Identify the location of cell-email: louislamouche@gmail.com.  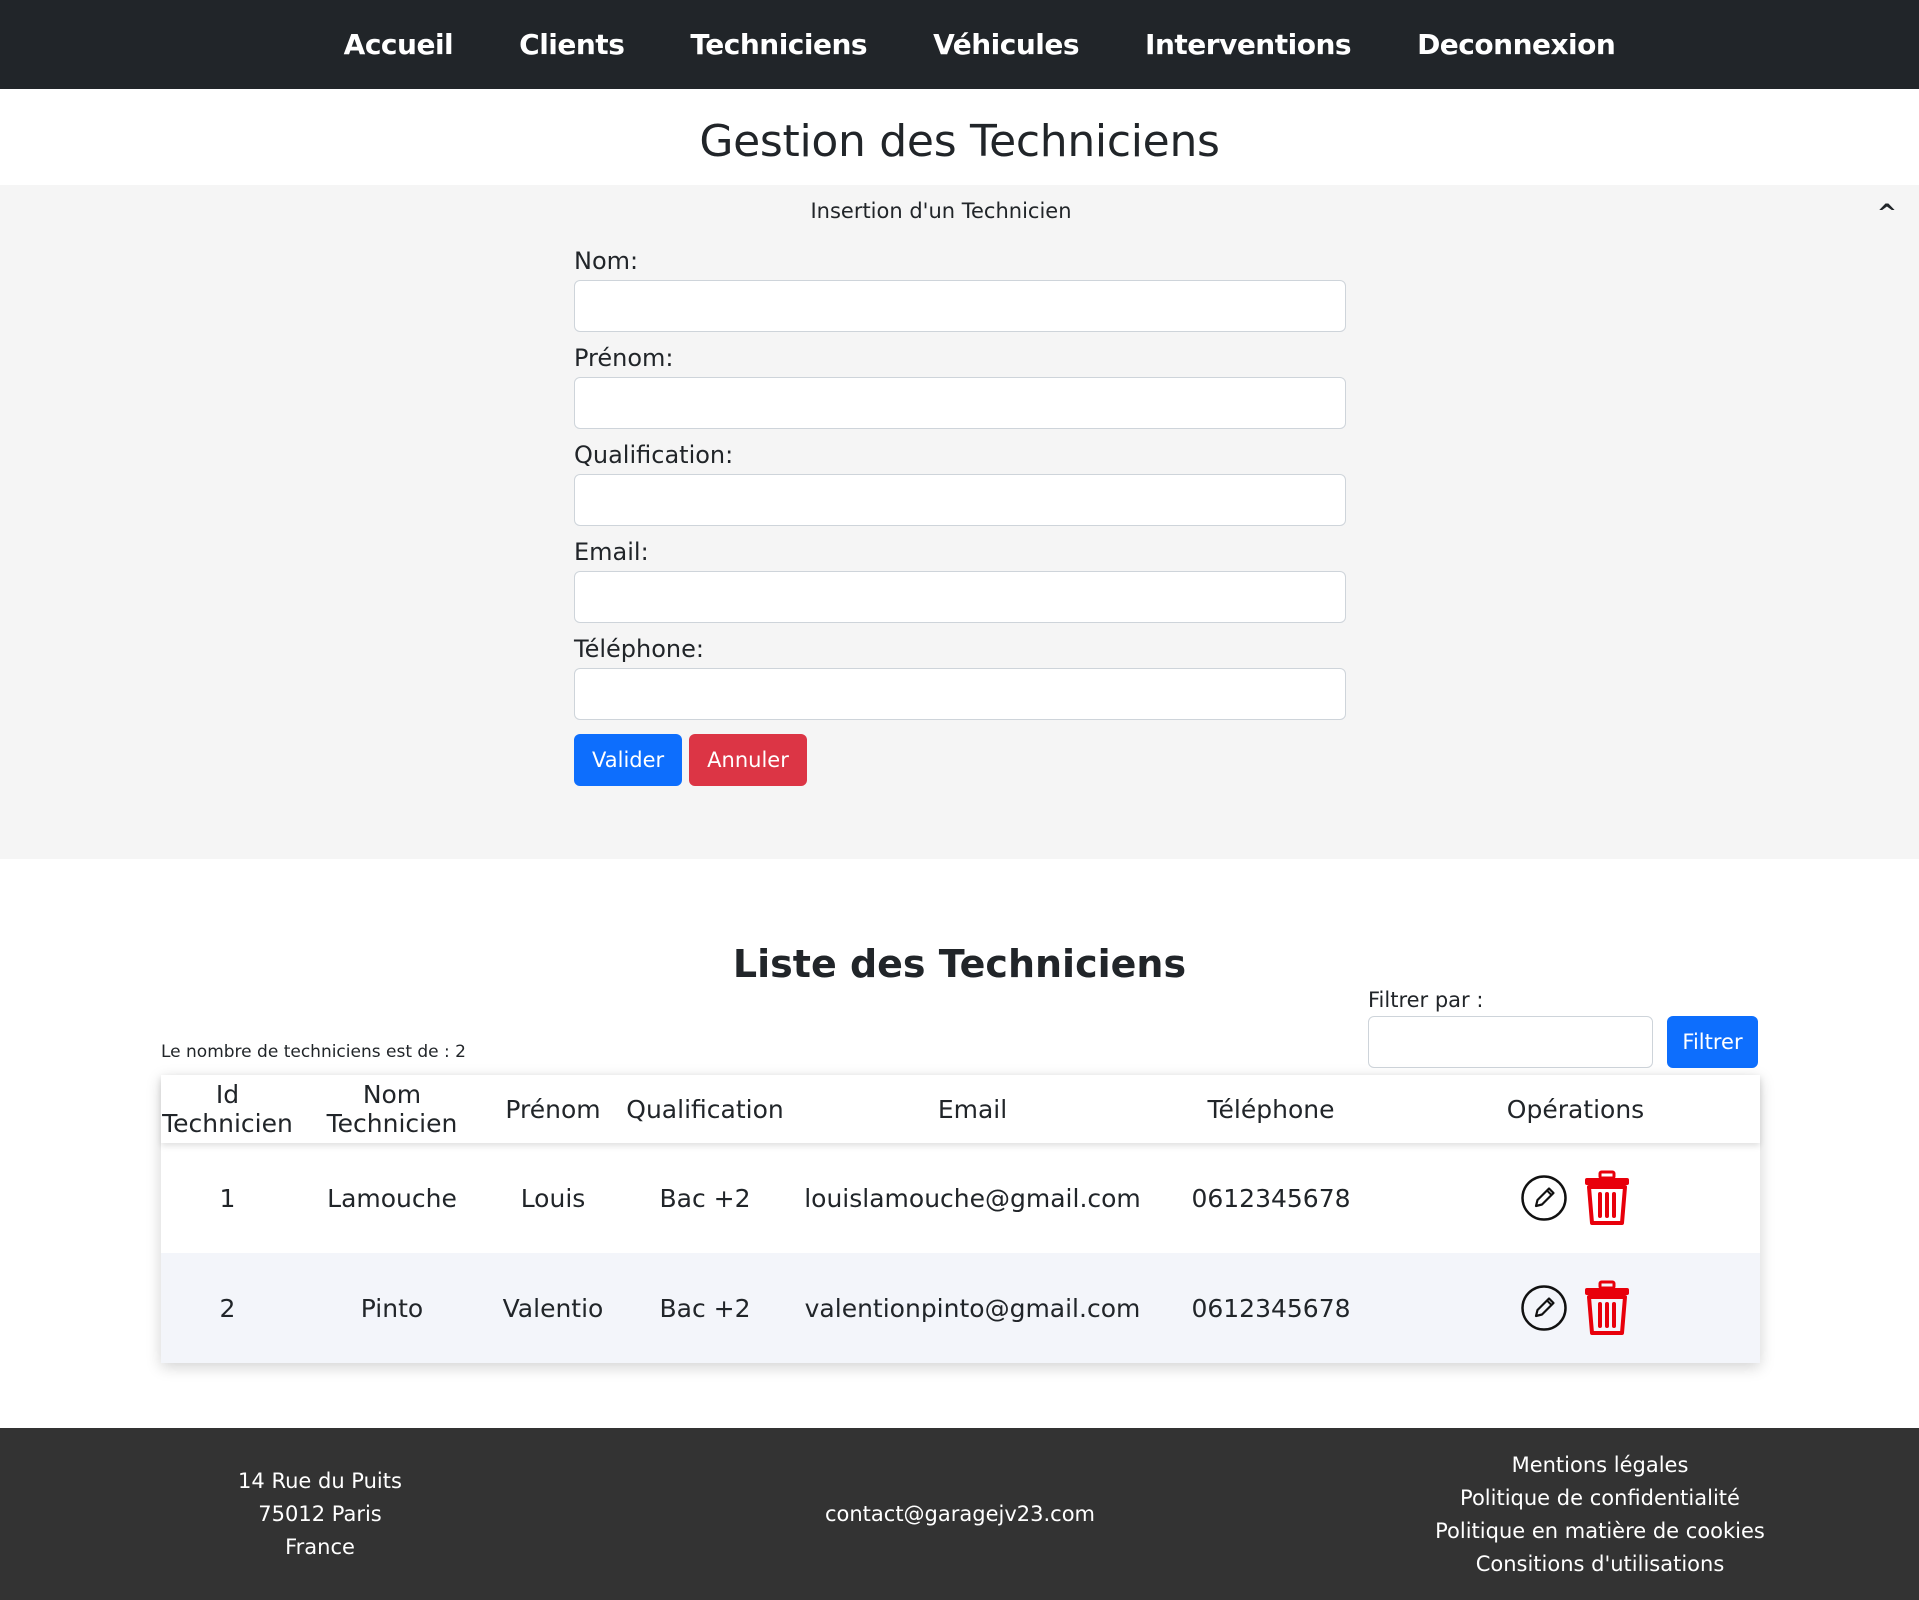
(972, 1198).